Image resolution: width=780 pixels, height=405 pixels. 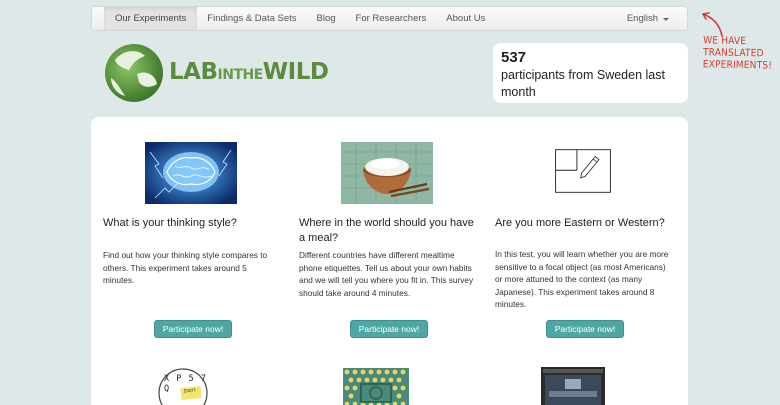 What do you see at coordinates (585, 329) in the screenshot?
I see `participate-button-eastern-western: Participate now!` at bounding box center [585, 329].